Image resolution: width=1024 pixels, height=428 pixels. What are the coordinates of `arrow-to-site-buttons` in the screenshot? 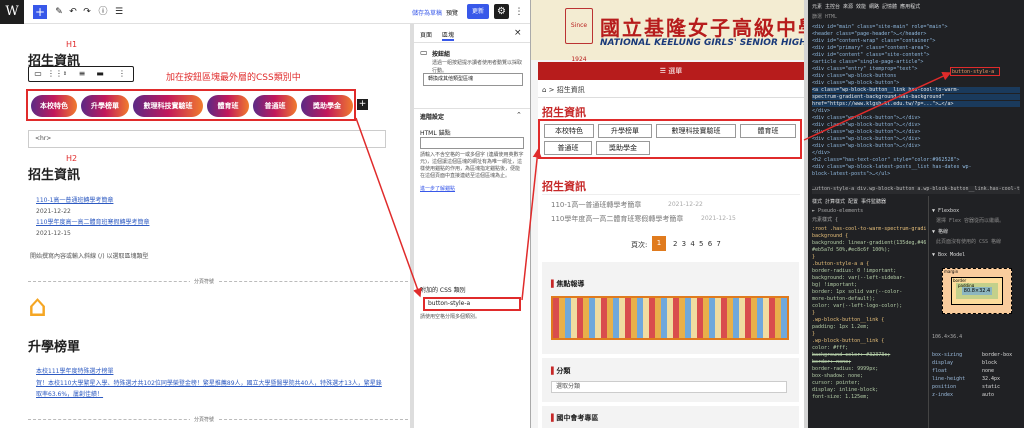 It's located at (531, 224).